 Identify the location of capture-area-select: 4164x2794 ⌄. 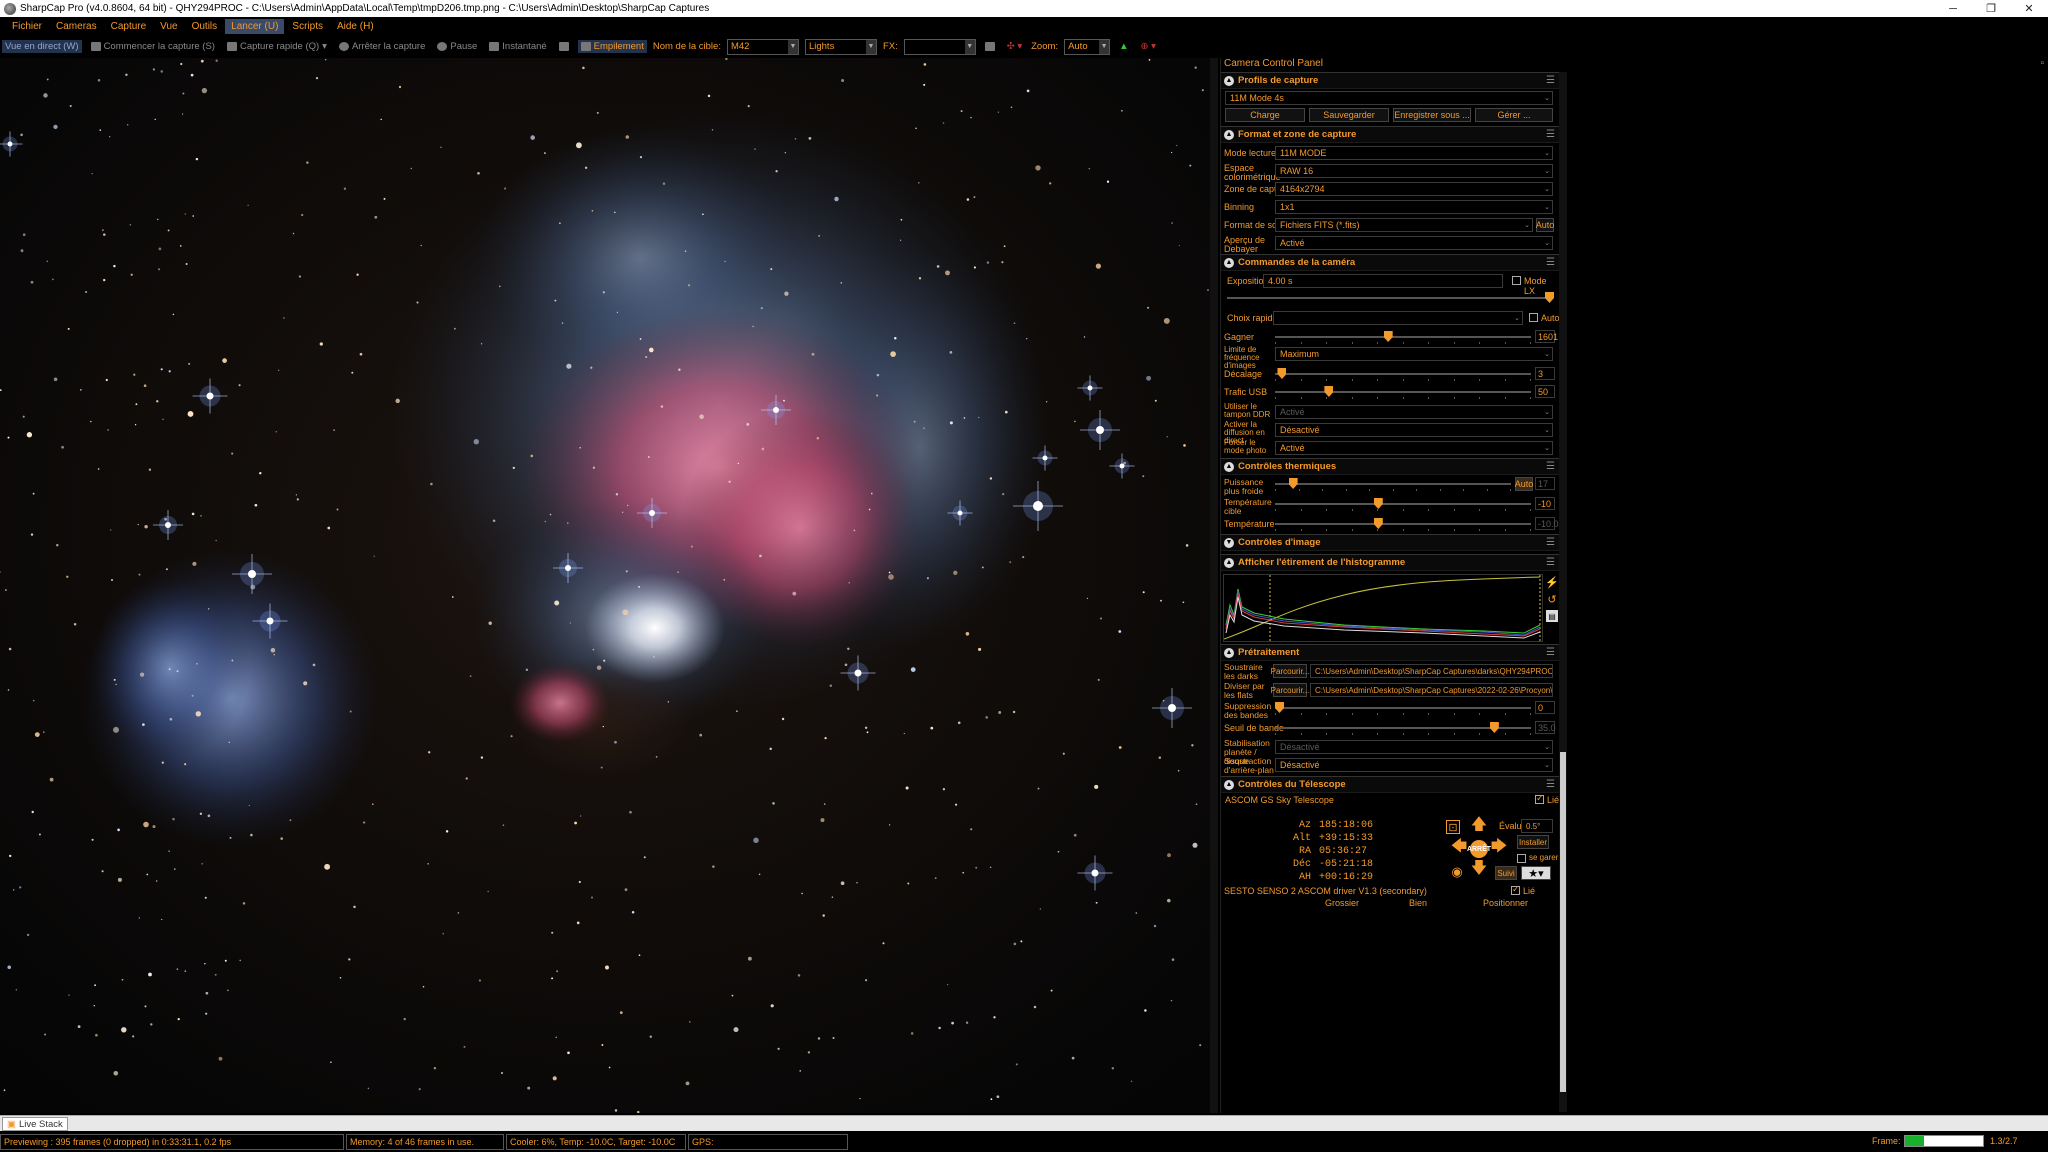
(1414, 189).